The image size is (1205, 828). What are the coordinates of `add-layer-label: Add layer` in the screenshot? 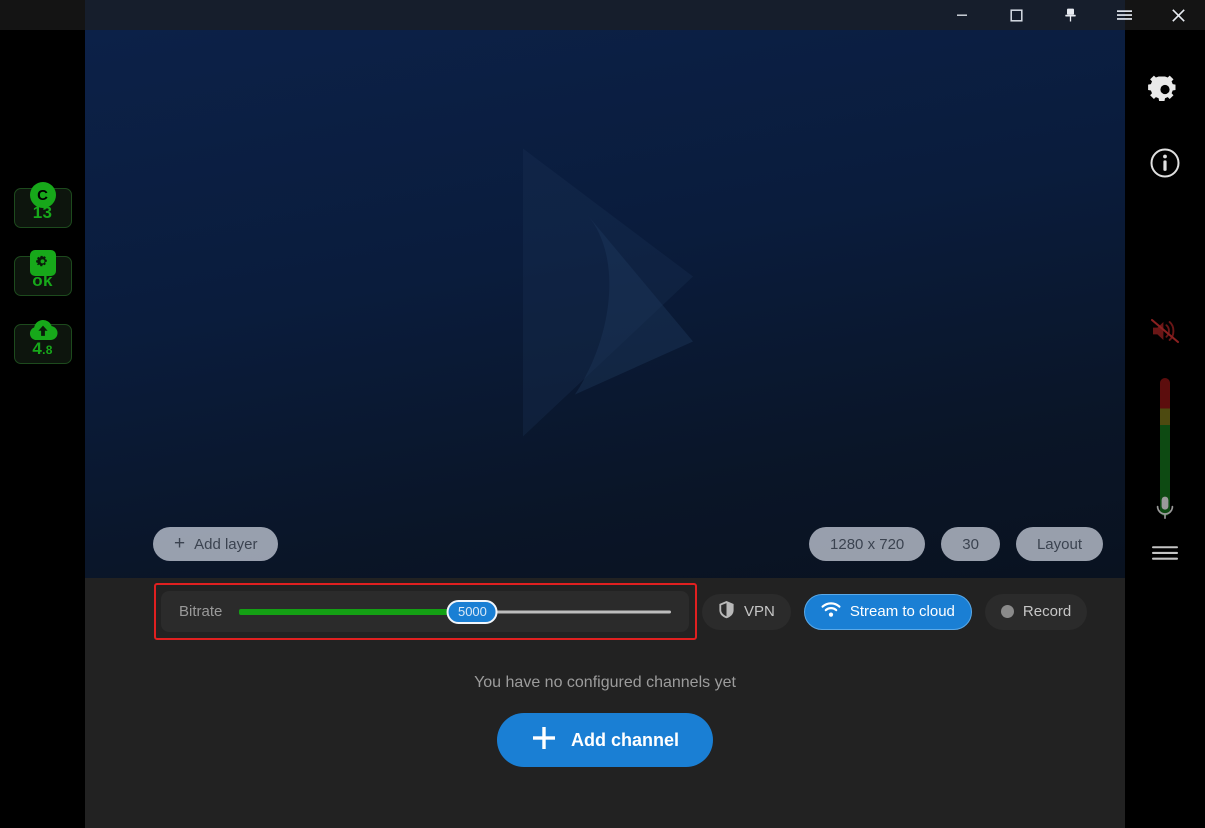 It's located at (226, 544).